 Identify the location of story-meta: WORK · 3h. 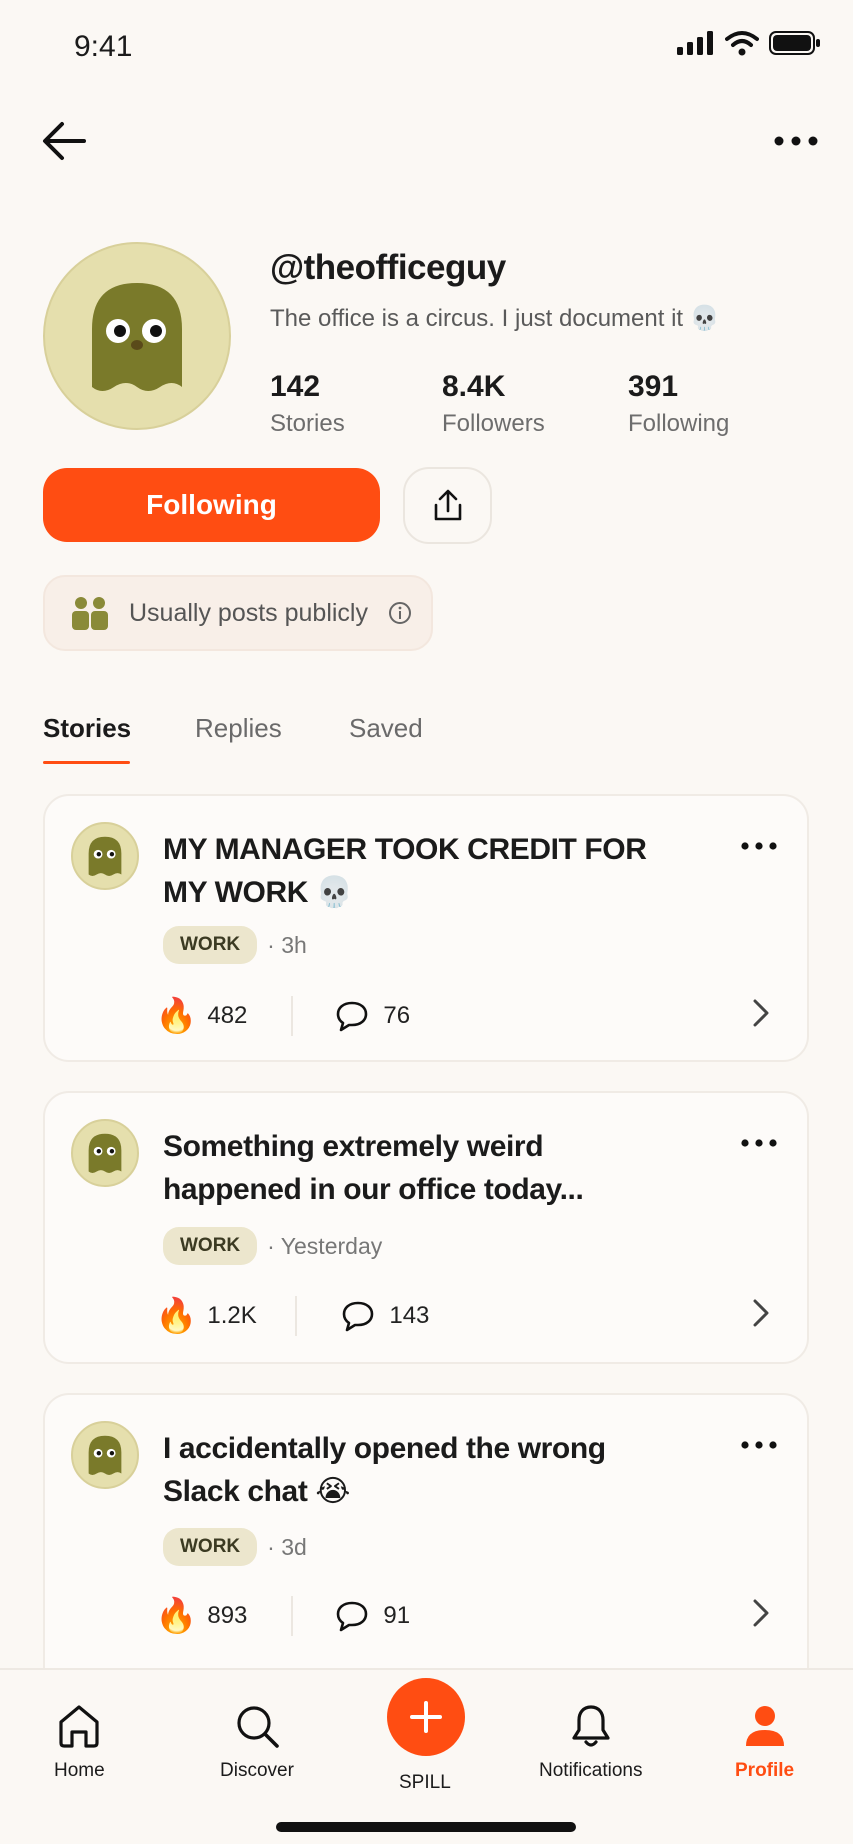
(235, 945).